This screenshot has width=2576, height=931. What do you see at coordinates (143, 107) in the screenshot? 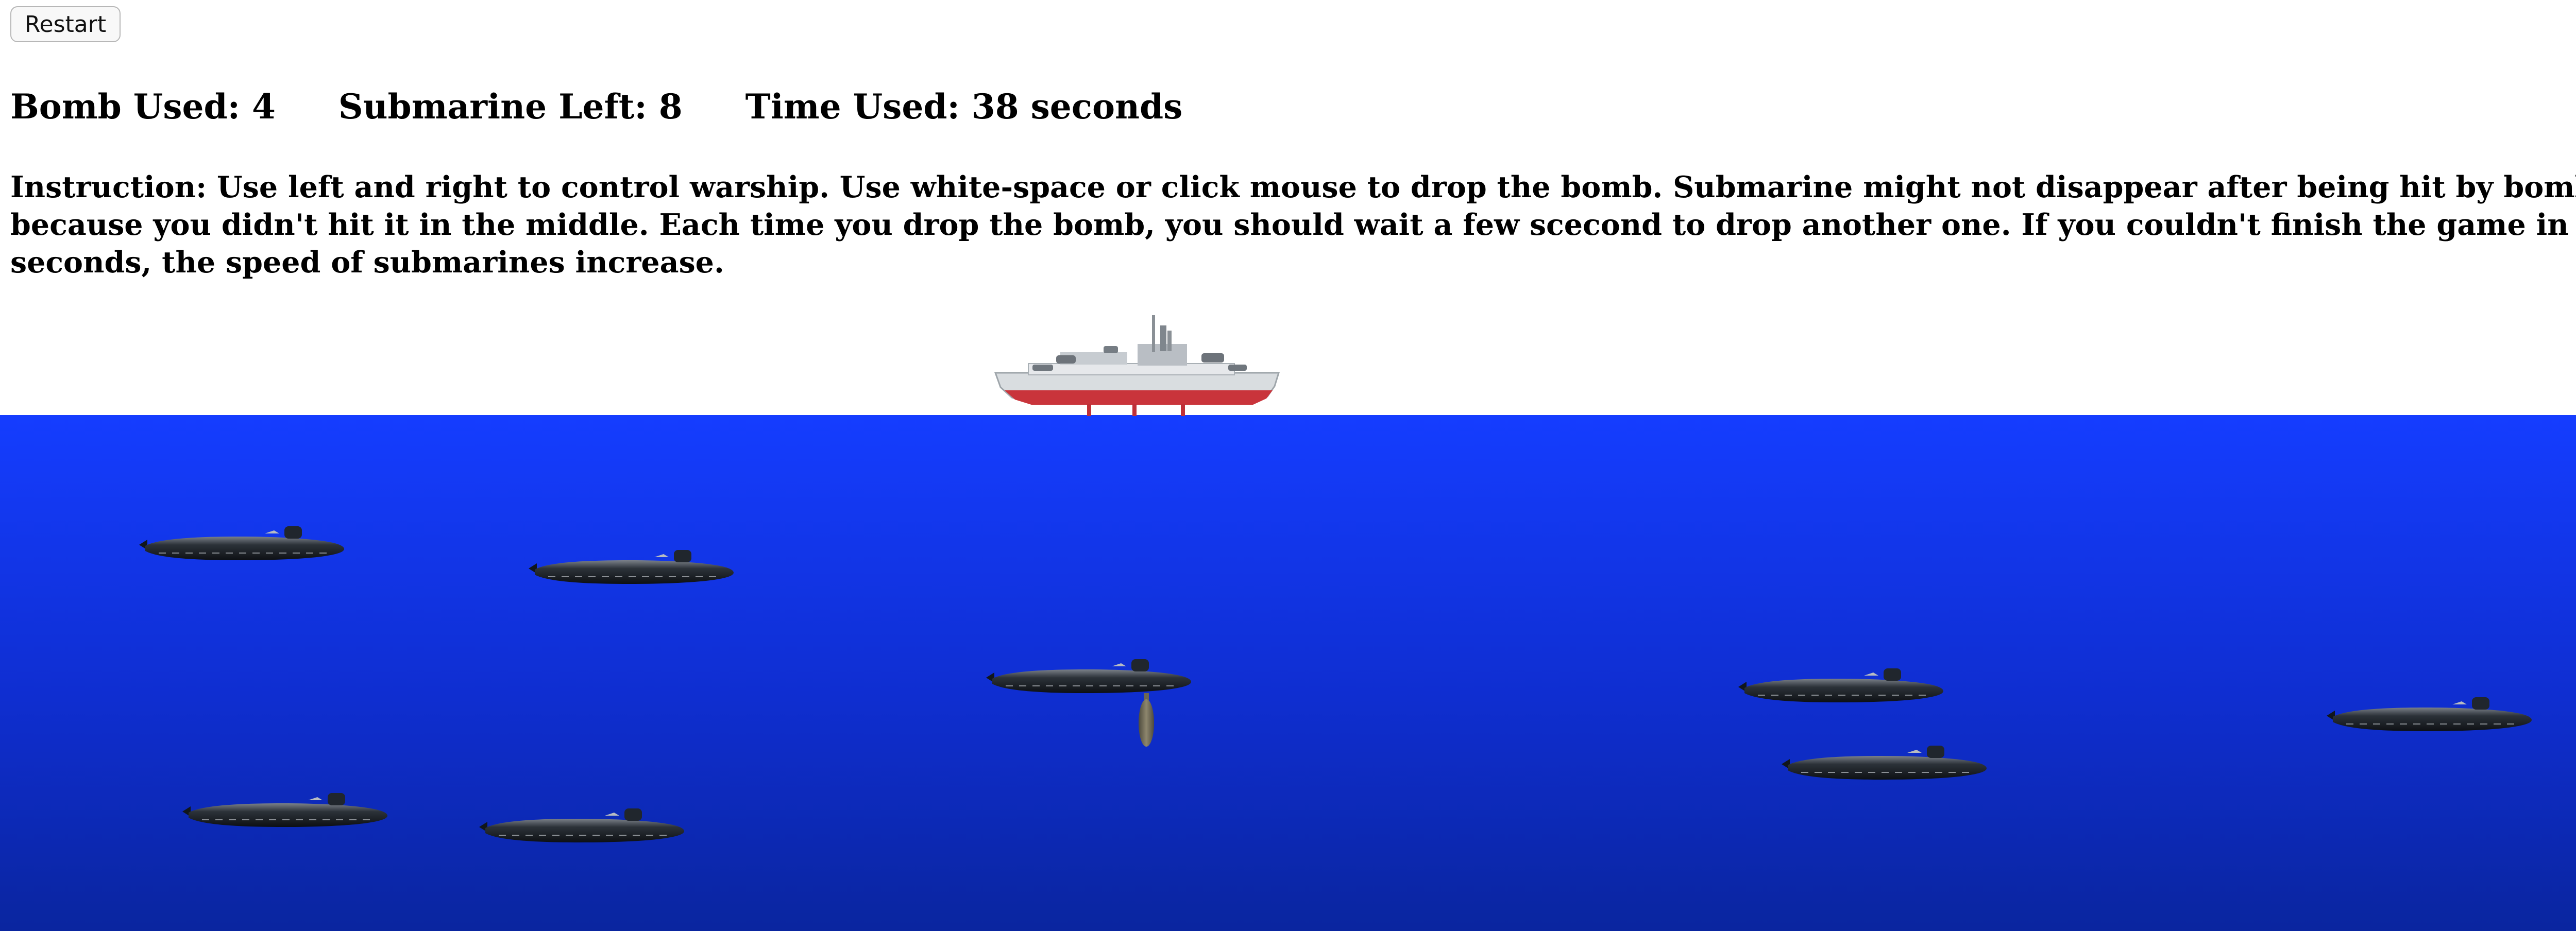
I see `bomb-used-counter: Bomb Used: 4` at bounding box center [143, 107].